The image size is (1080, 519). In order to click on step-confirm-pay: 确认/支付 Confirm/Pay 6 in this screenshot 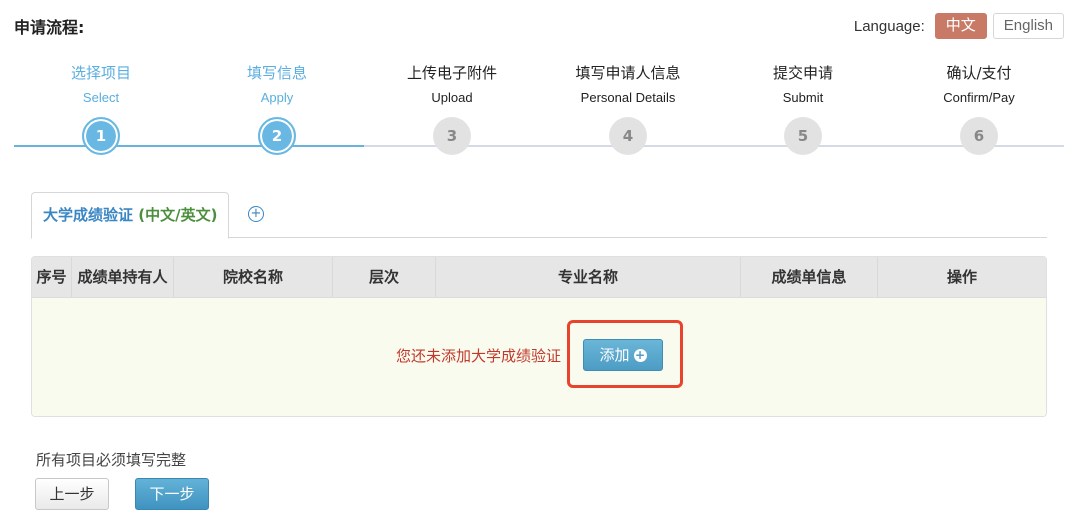, I will do `click(979, 108)`.